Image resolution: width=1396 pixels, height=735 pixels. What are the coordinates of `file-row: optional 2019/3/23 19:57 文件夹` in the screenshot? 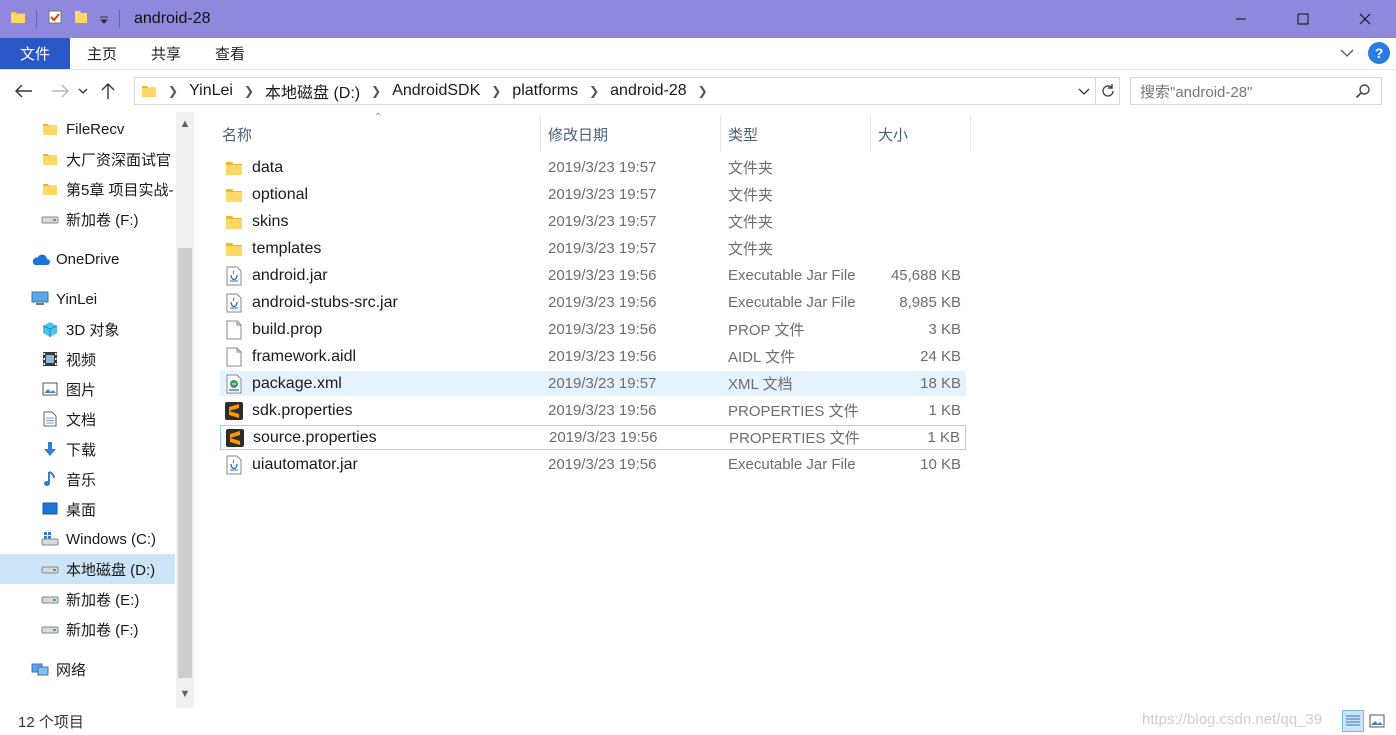 It's located at (593, 194).